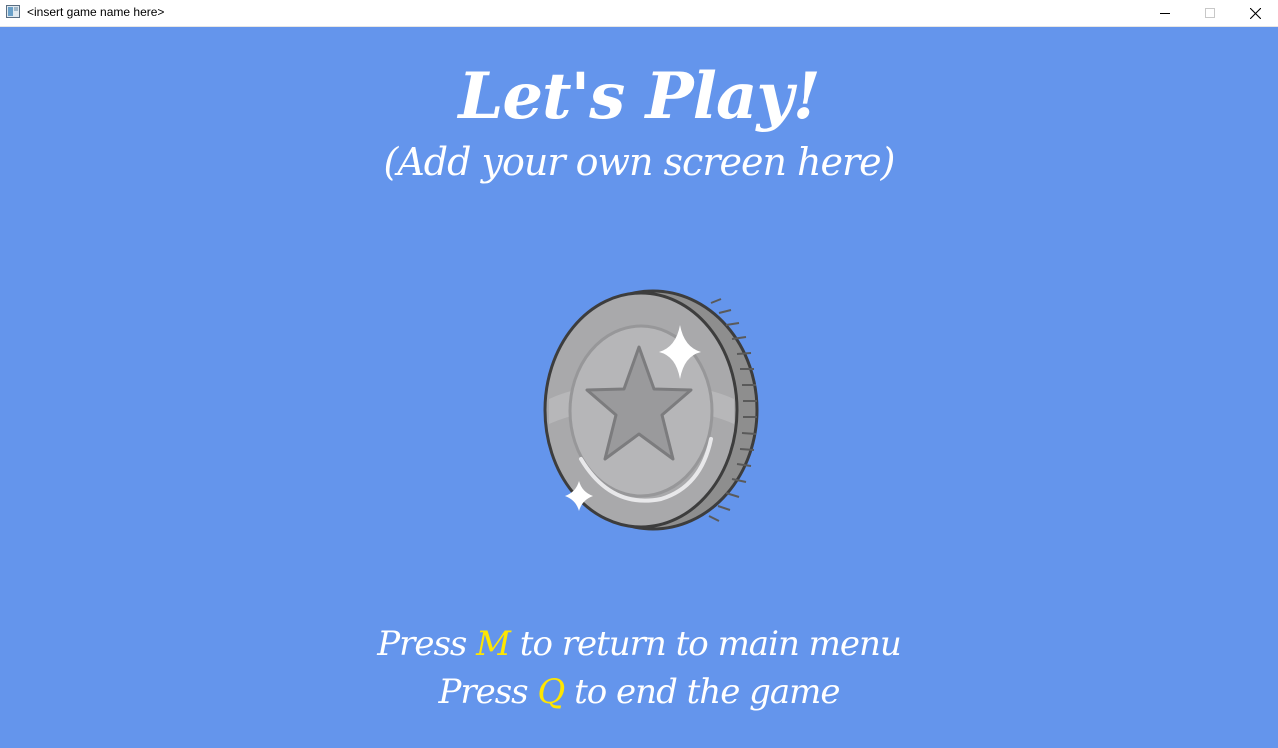  I want to click on end-game-key-hint: Q, so click(551, 692).